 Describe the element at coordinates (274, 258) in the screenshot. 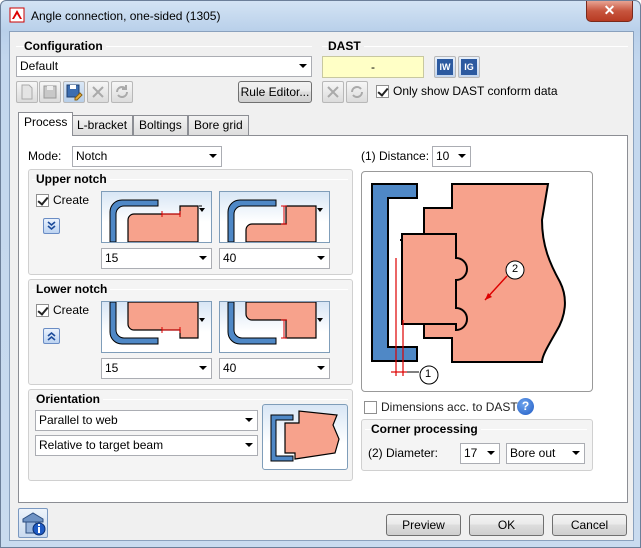

I see `upper-notch-value2-select: 40` at that location.